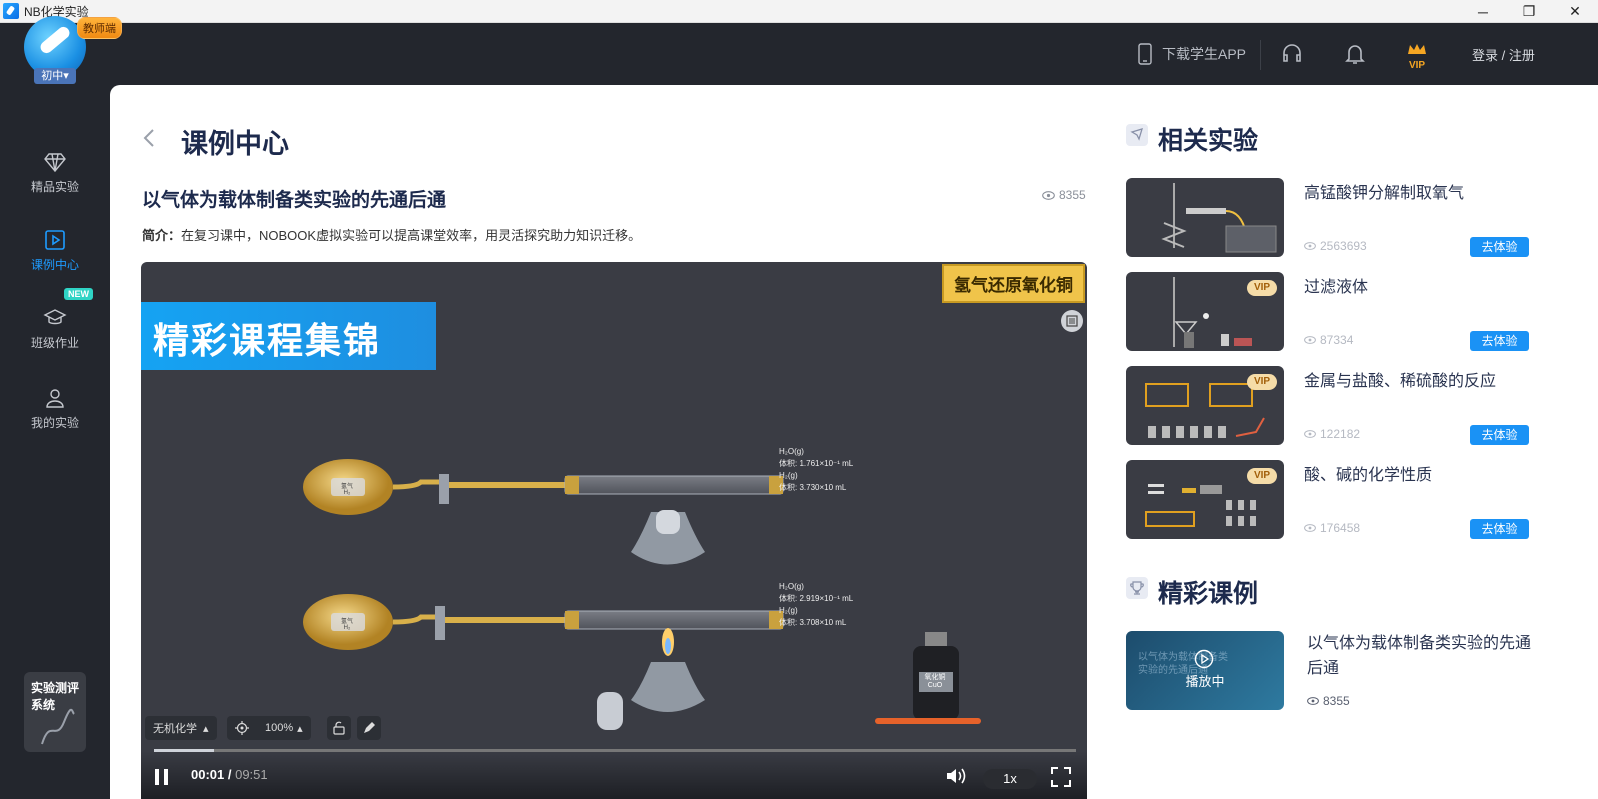  What do you see at coordinates (928, 721) in the screenshot?
I see `spoon` at bounding box center [928, 721].